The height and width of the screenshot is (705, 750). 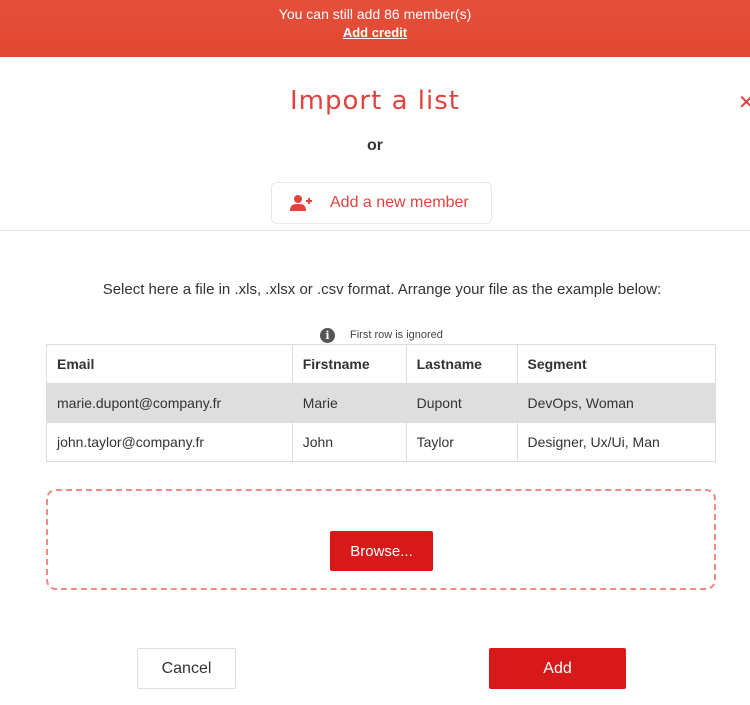 I want to click on add-button: Add, so click(x=557, y=668).